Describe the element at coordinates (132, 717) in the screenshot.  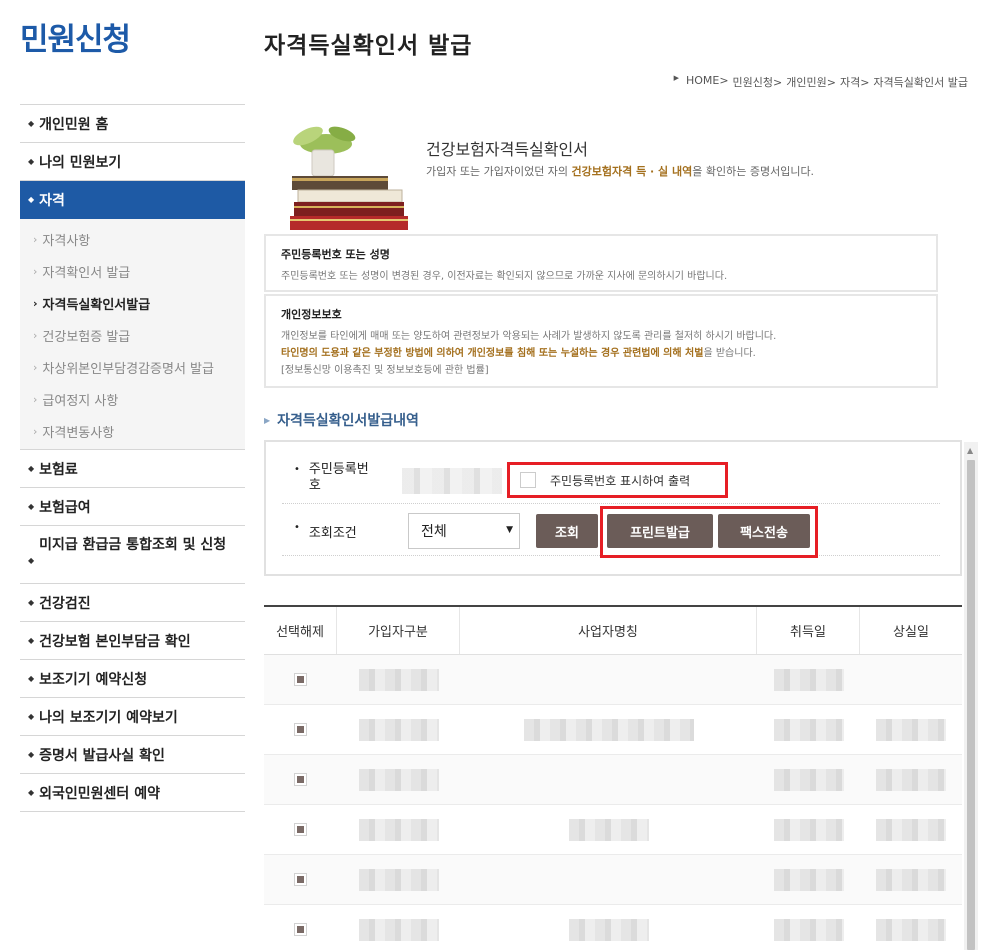
I see `sidebar-item-my-assistive-booking: ◆ 나의 보조기기 예약보기` at that location.